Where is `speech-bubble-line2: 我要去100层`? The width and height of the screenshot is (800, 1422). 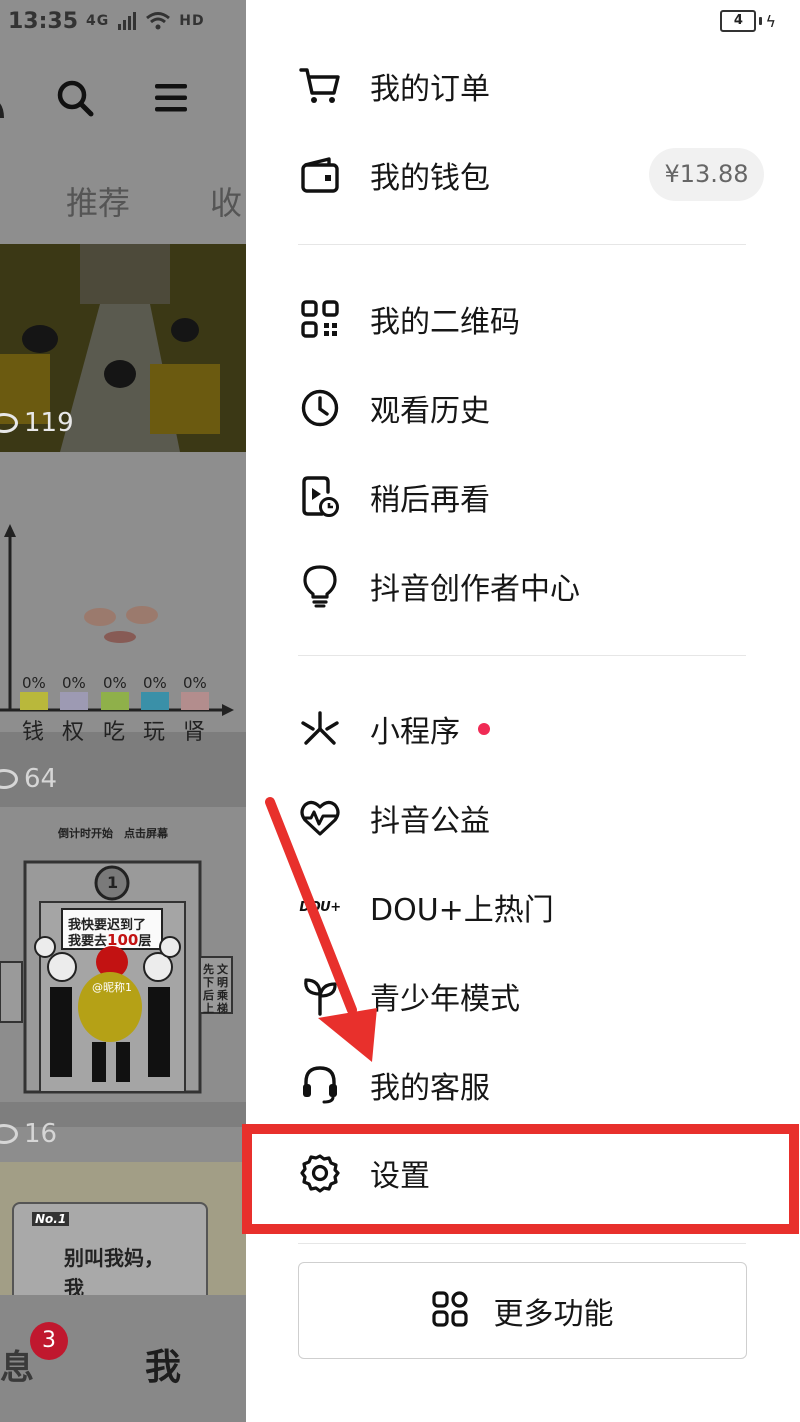
speech-bubble-line2: 我要去100层 is located at coordinates (110, 940).